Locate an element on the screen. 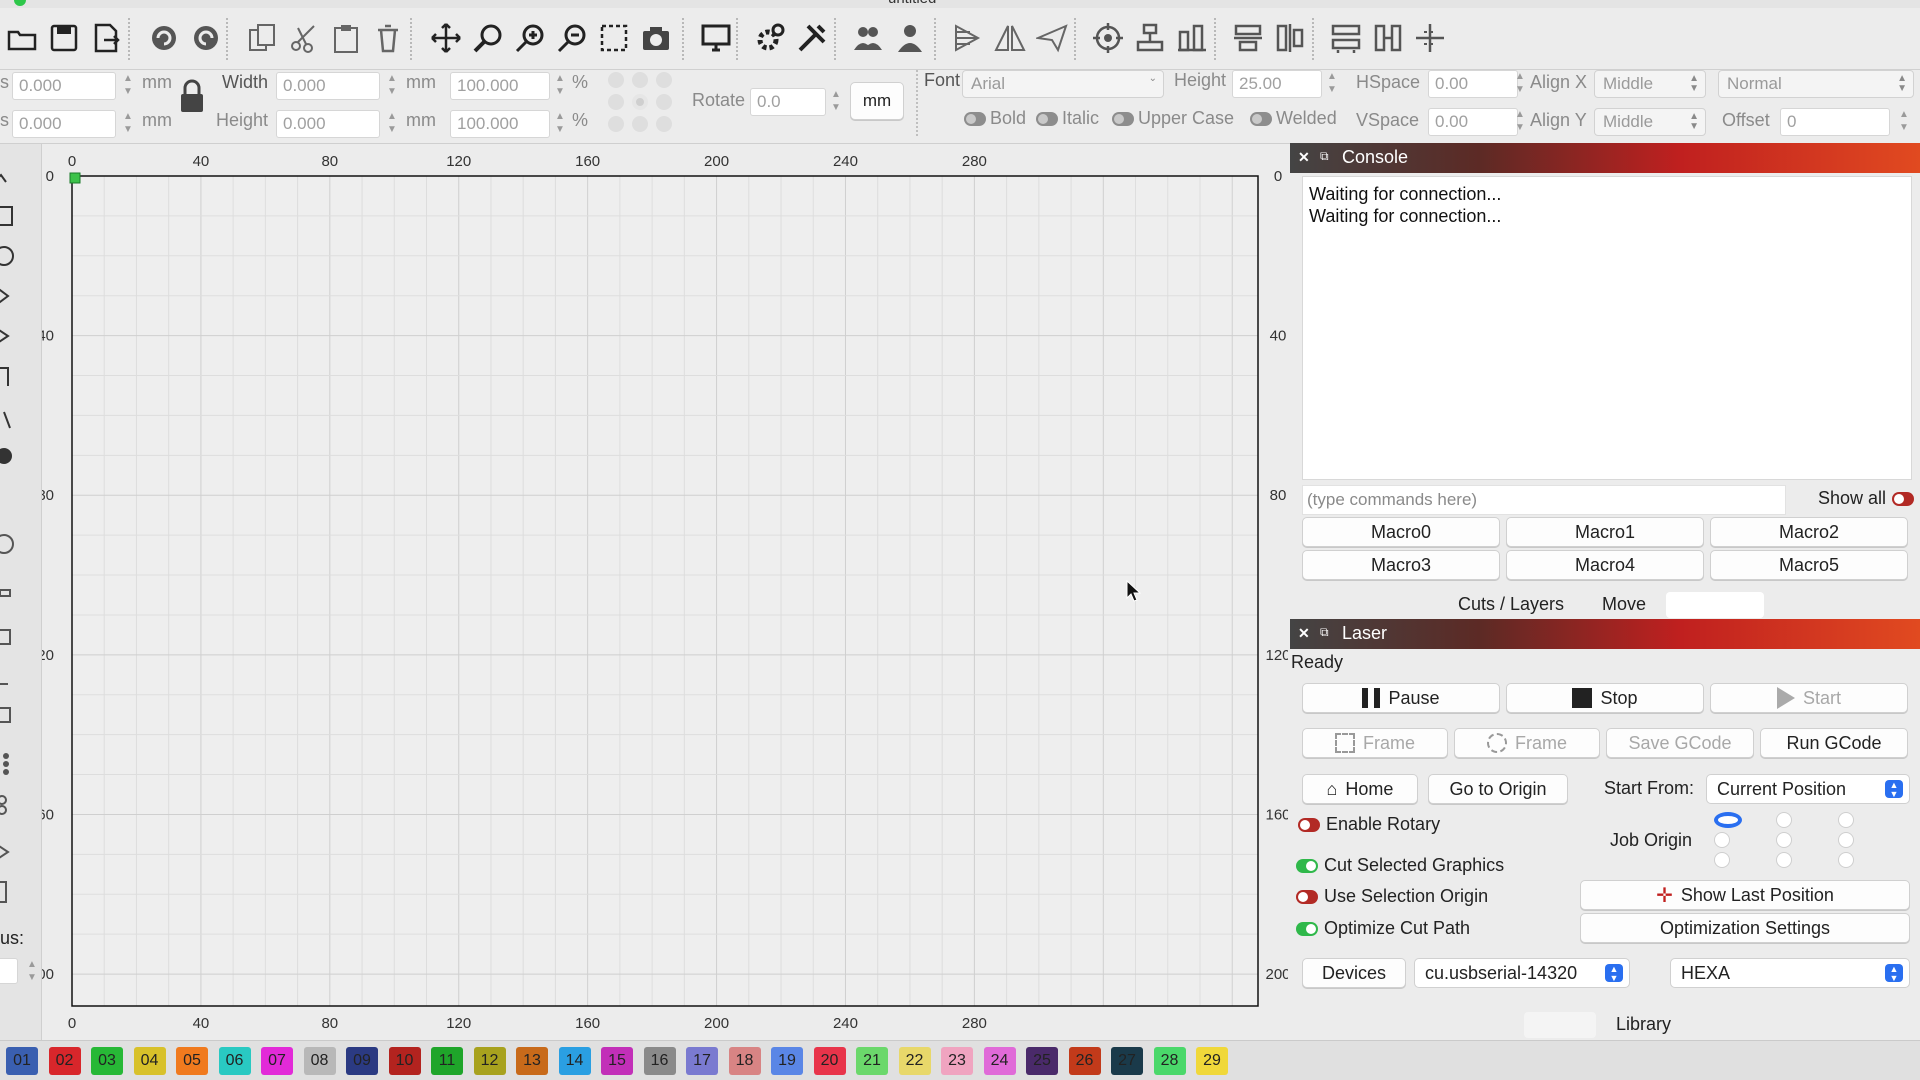 The height and width of the screenshot is (1080, 1920). array-tool-icon is located at coordinates (8, 676).